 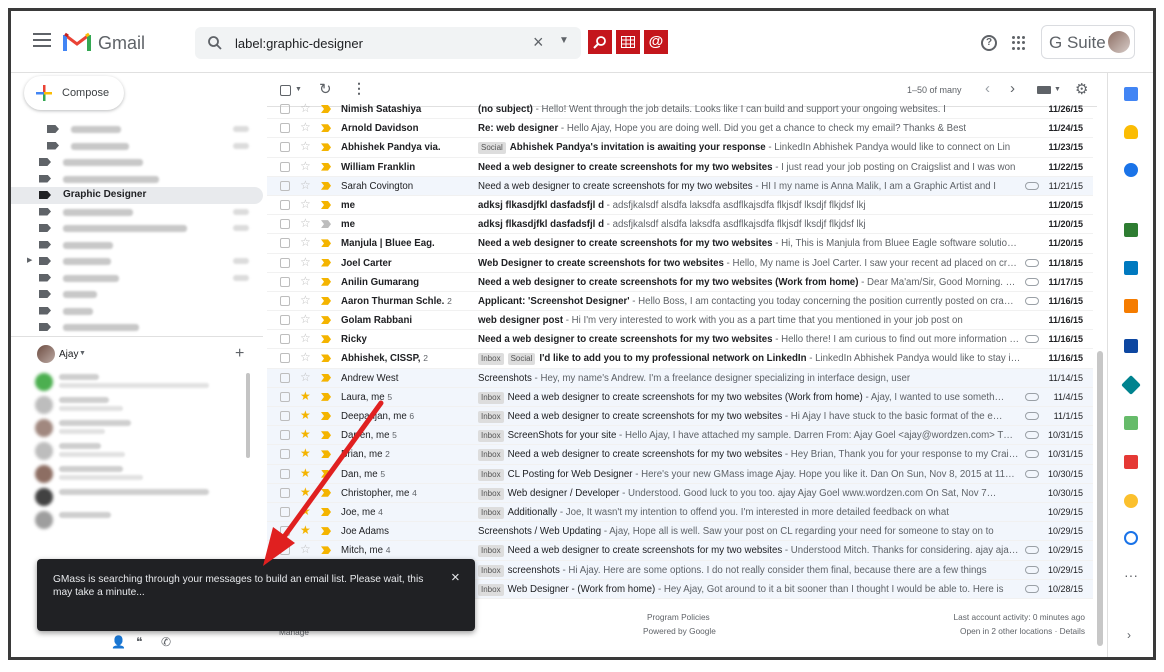 What do you see at coordinates (1012, 88) in the screenshot?
I see `next-page-icon: ›` at bounding box center [1012, 88].